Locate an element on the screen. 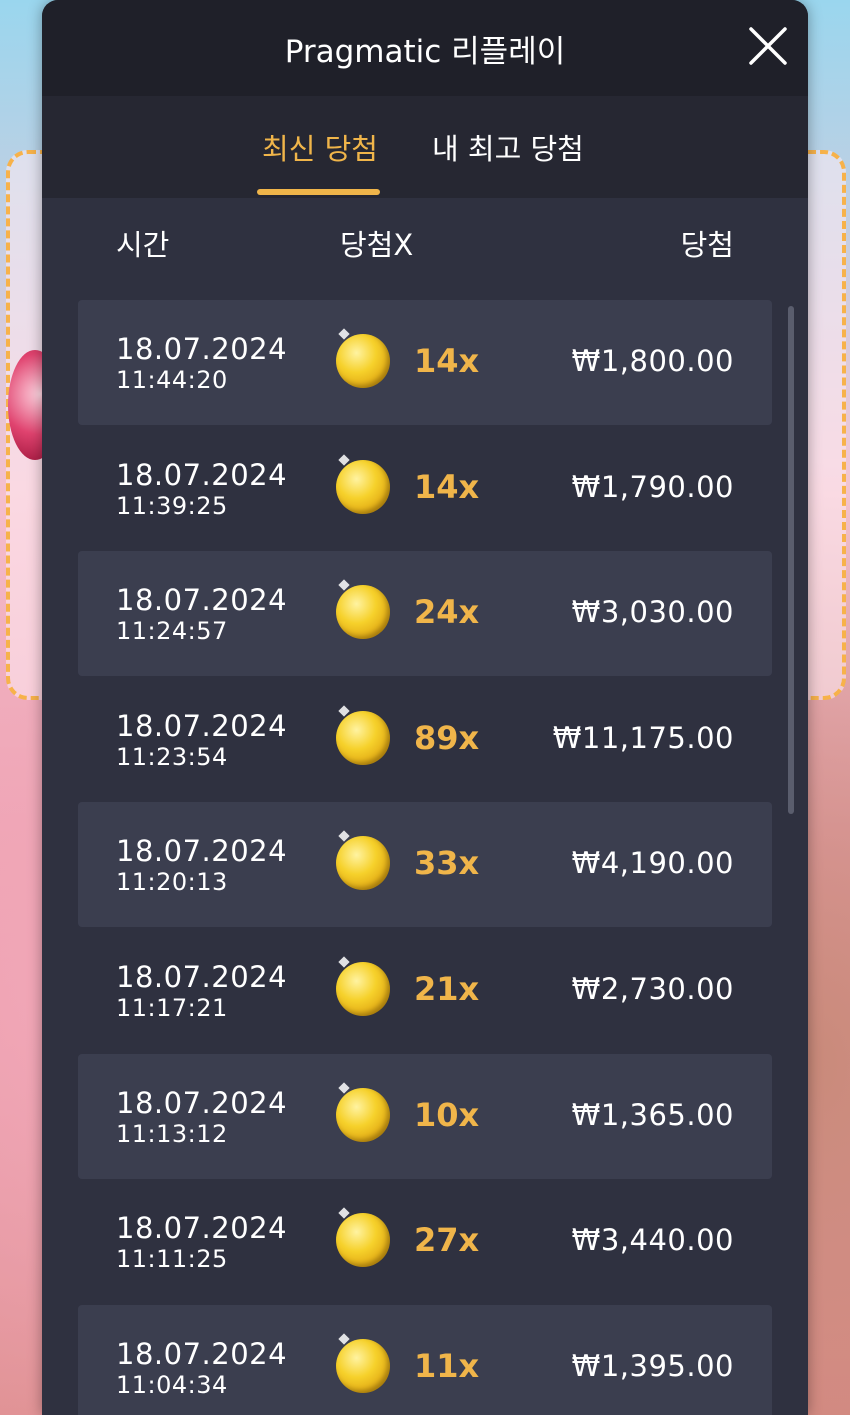 The width and height of the screenshot is (850, 1415). row-multiplier: 11x is located at coordinates (447, 1365).